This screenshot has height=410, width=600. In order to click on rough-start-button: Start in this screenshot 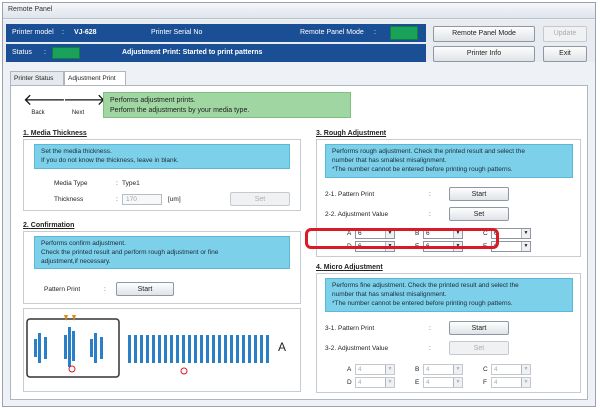, I will do `click(479, 194)`.